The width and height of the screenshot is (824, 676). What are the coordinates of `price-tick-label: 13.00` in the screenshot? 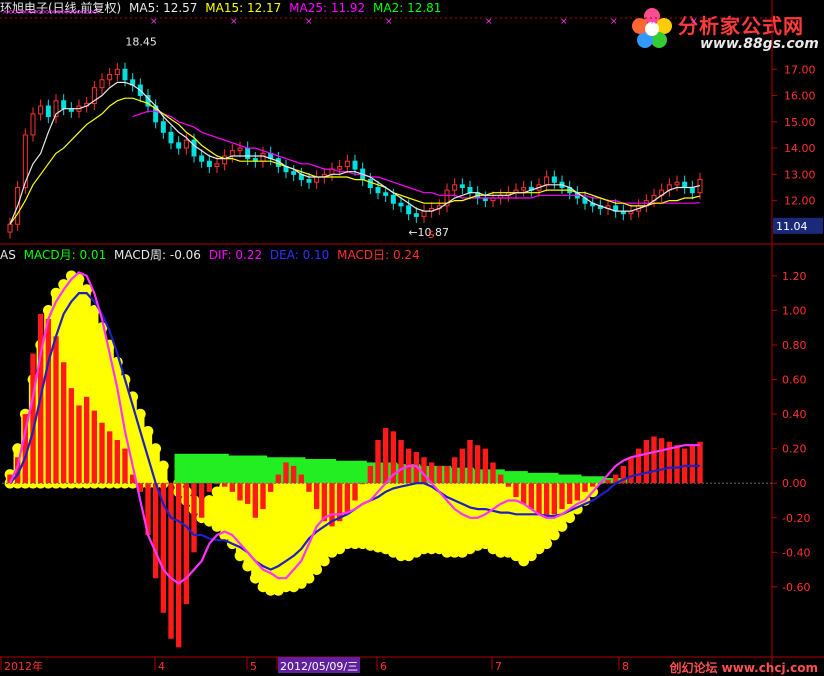 It's located at (800, 174).